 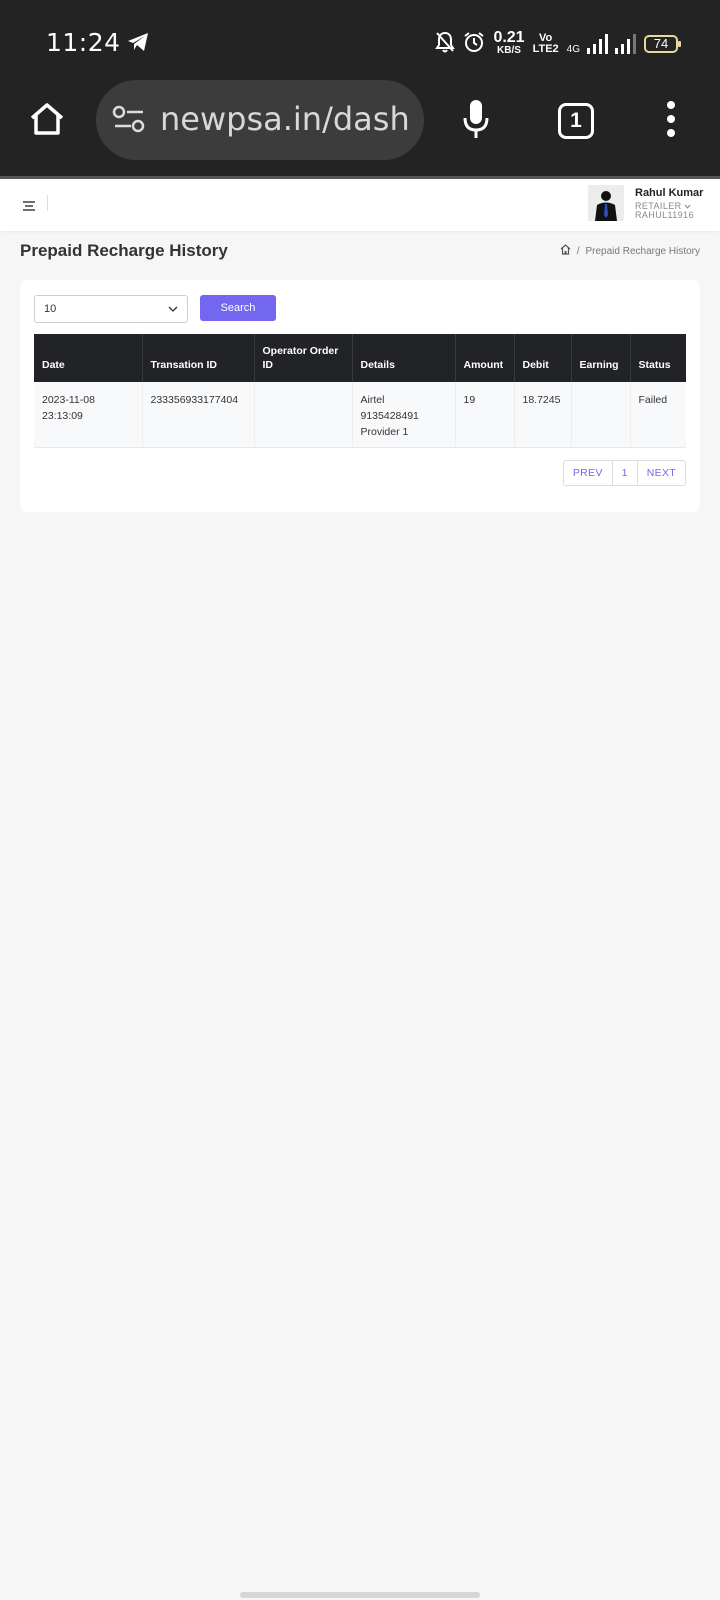 What do you see at coordinates (360, 44) in the screenshot?
I see `status-bar: 11:24 0.21 KB/S Vo LTE2 4G 74` at bounding box center [360, 44].